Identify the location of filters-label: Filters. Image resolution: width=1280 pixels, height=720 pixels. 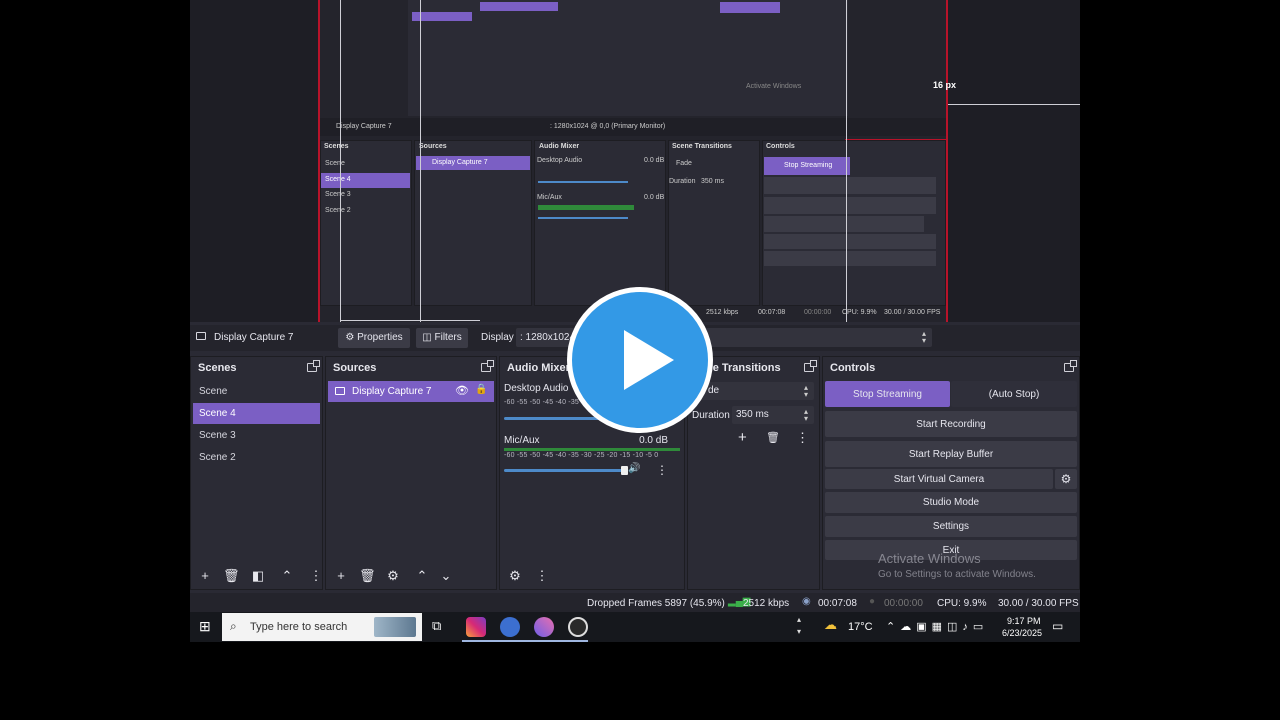
(448, 337).